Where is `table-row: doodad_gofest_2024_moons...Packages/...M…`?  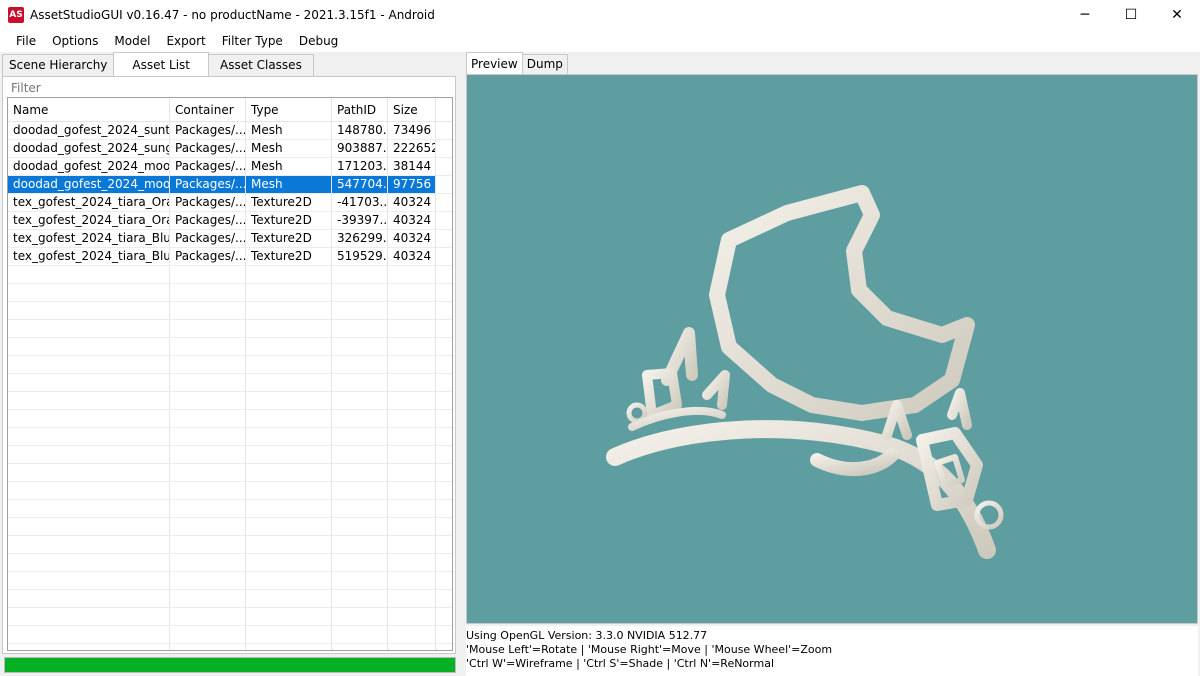 table-row: doodad_gofest_2024_moons...Packages/...M… is located at coordinates (230, 167).